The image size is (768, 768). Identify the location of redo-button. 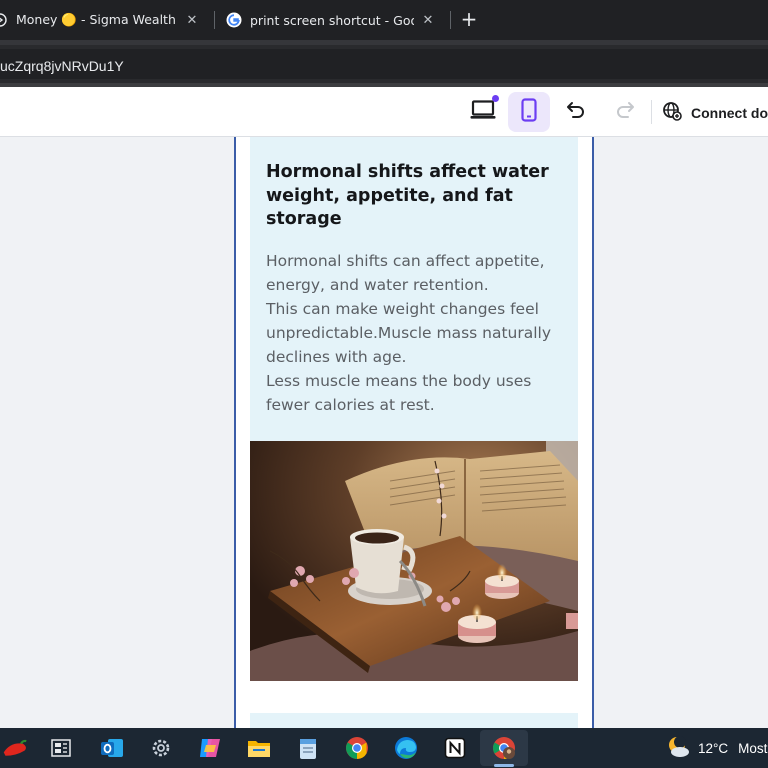
(625, 112).